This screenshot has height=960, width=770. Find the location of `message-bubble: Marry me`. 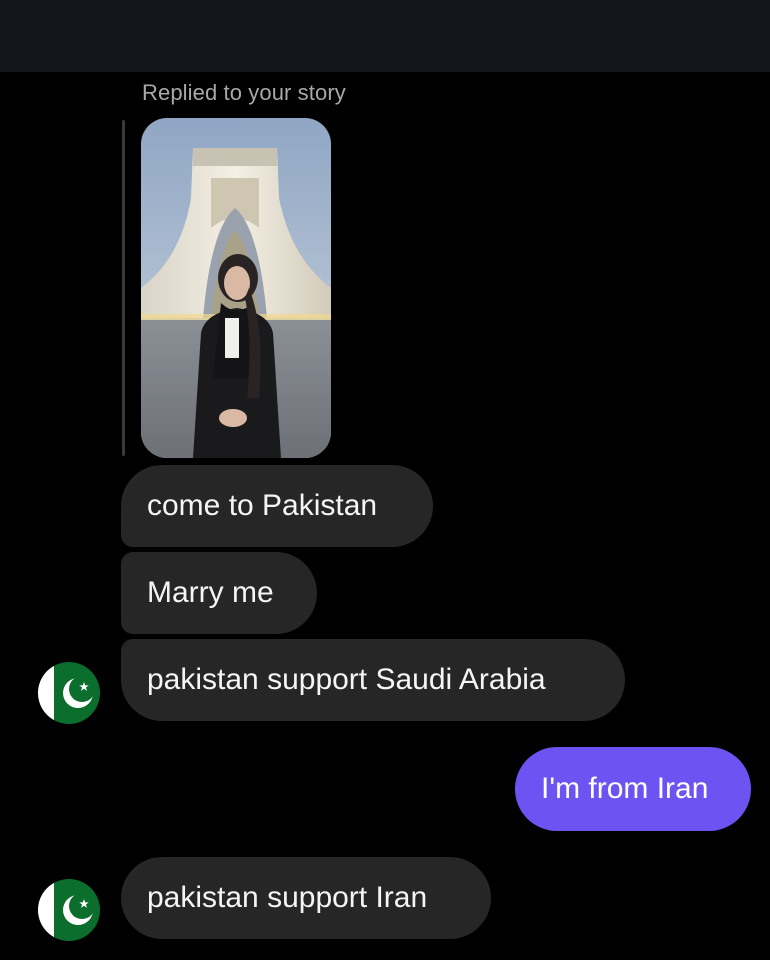

message-bubble: Marry me is located at coordinates (219, 593).